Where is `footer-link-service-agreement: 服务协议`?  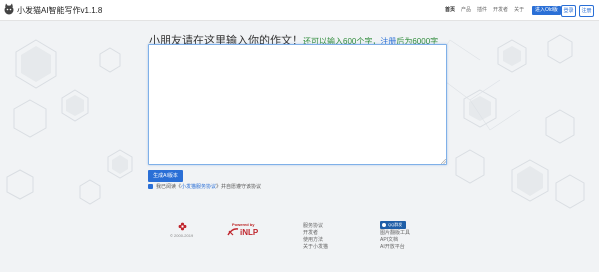 footer-link-service-agreement: 服务协议 is located at coordinates (315, 226).